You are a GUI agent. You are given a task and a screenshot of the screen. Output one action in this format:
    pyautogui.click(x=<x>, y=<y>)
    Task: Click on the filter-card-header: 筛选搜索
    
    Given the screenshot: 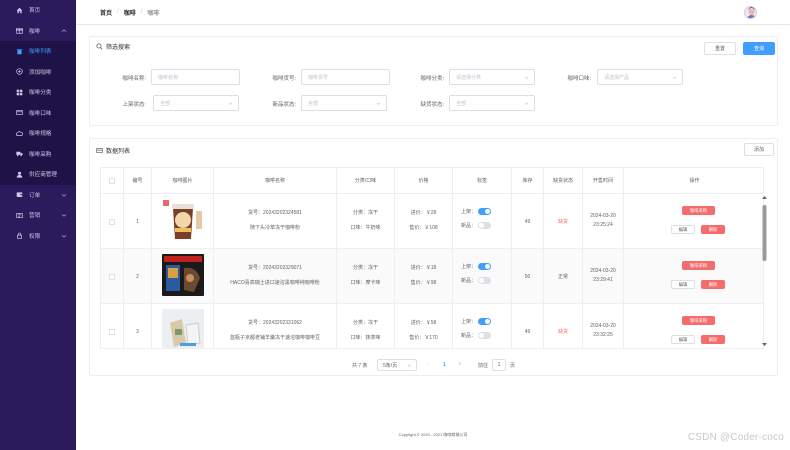 What is the action you would take?
    pyautogui.click(x=433, y=46)
    